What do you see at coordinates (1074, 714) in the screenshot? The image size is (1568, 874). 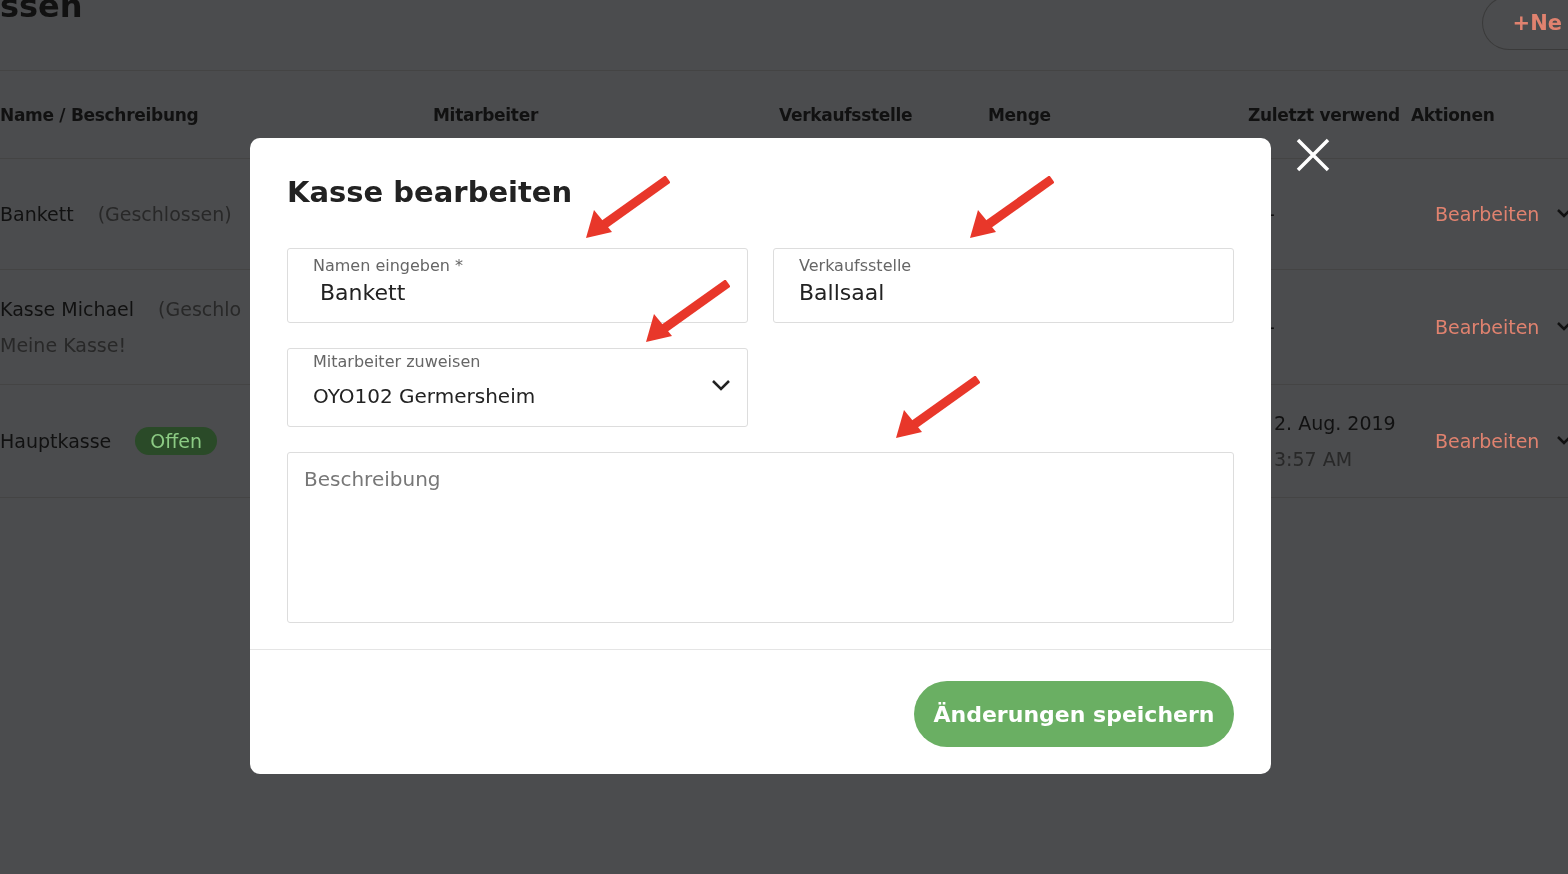 I see `save-button: Änderungen speichern` at bounding box center [1074, 714].